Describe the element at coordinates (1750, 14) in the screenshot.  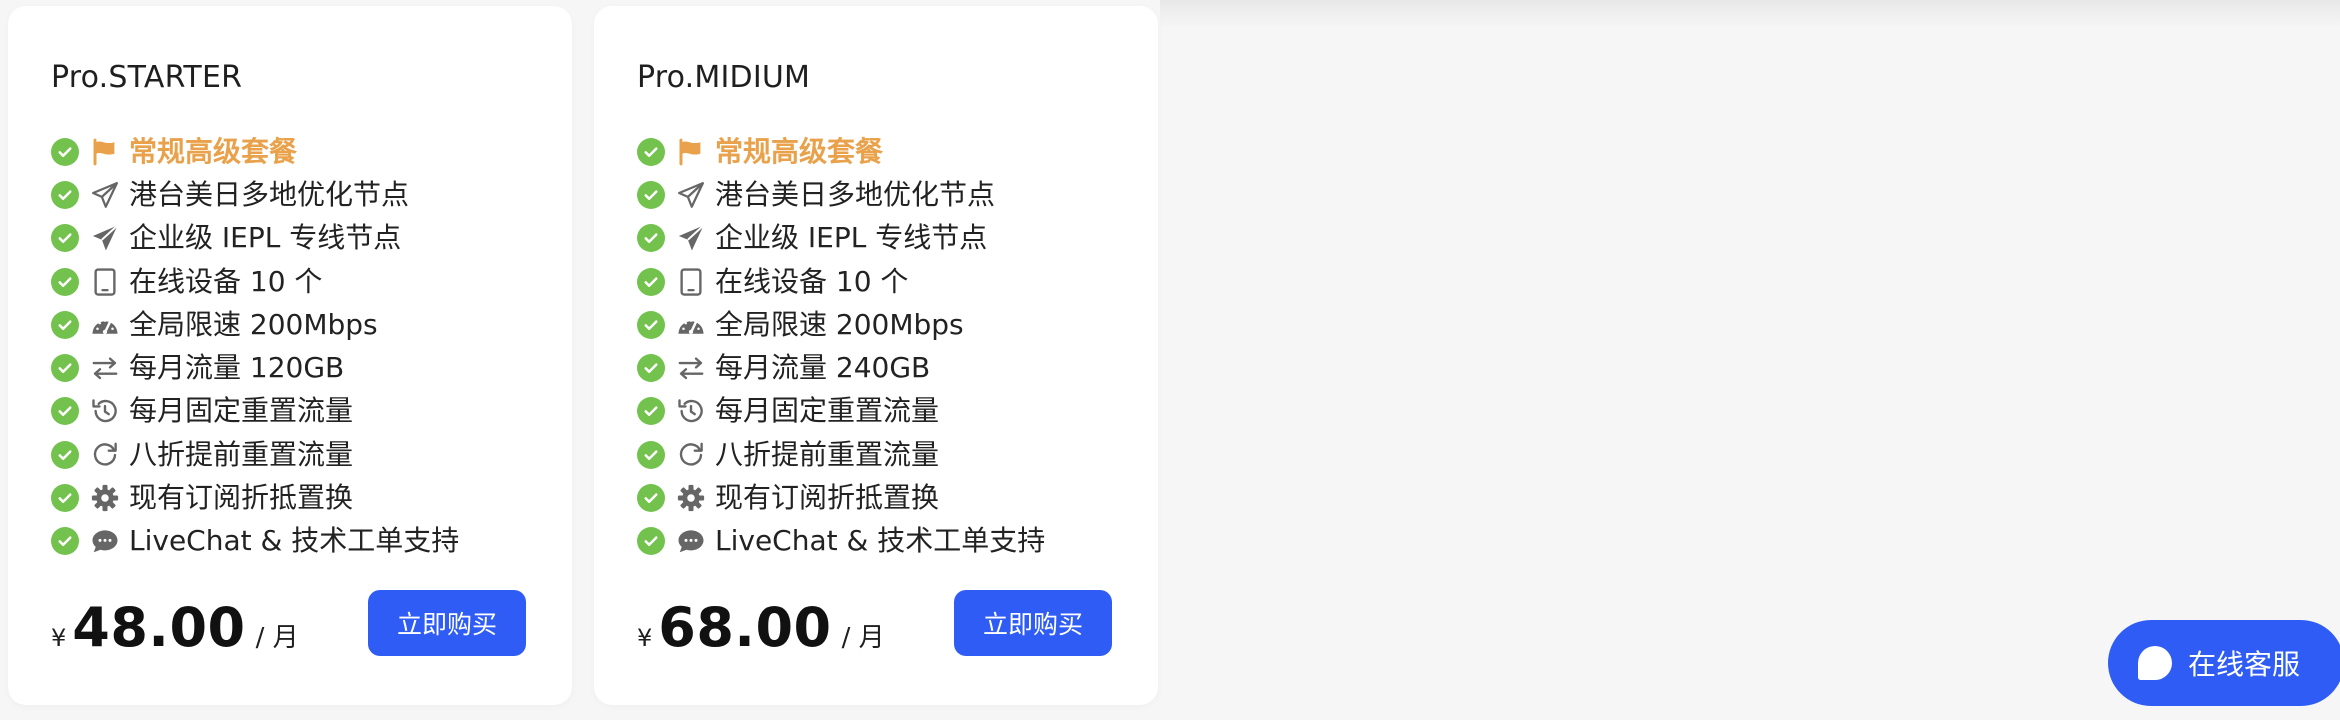
I see `top-shadow-decoration` at that location.